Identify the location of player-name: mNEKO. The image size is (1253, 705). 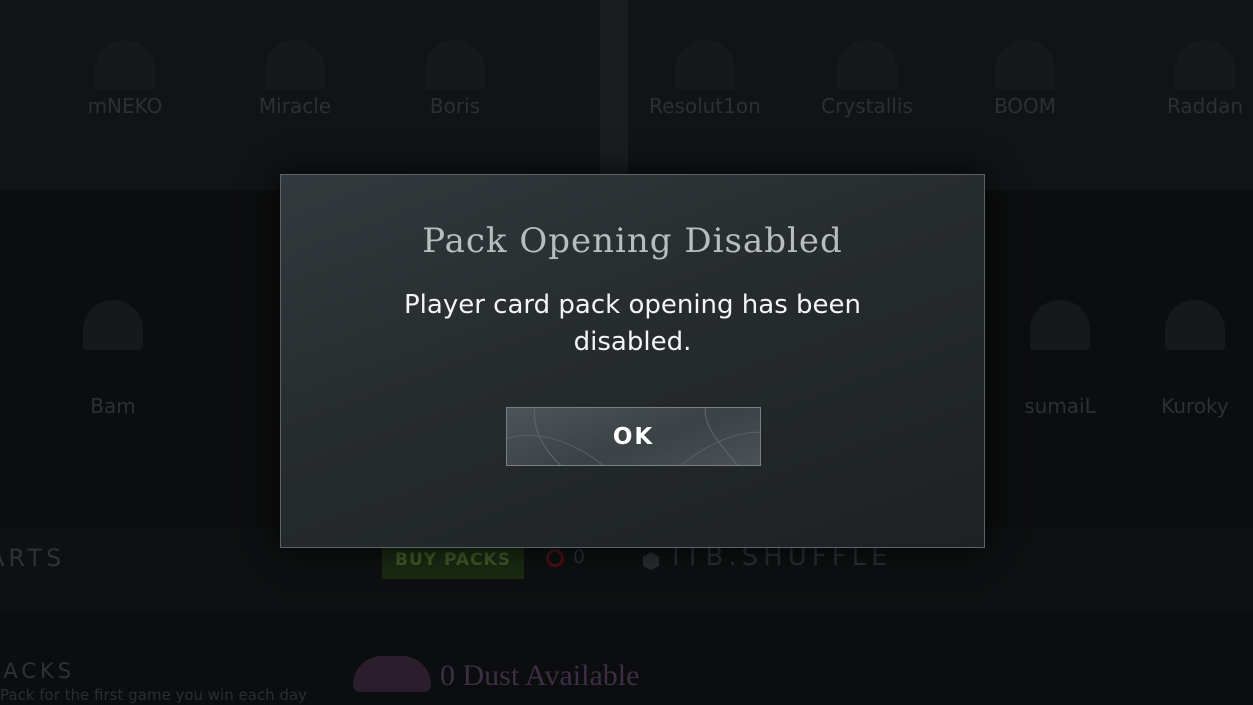
(125, 106).